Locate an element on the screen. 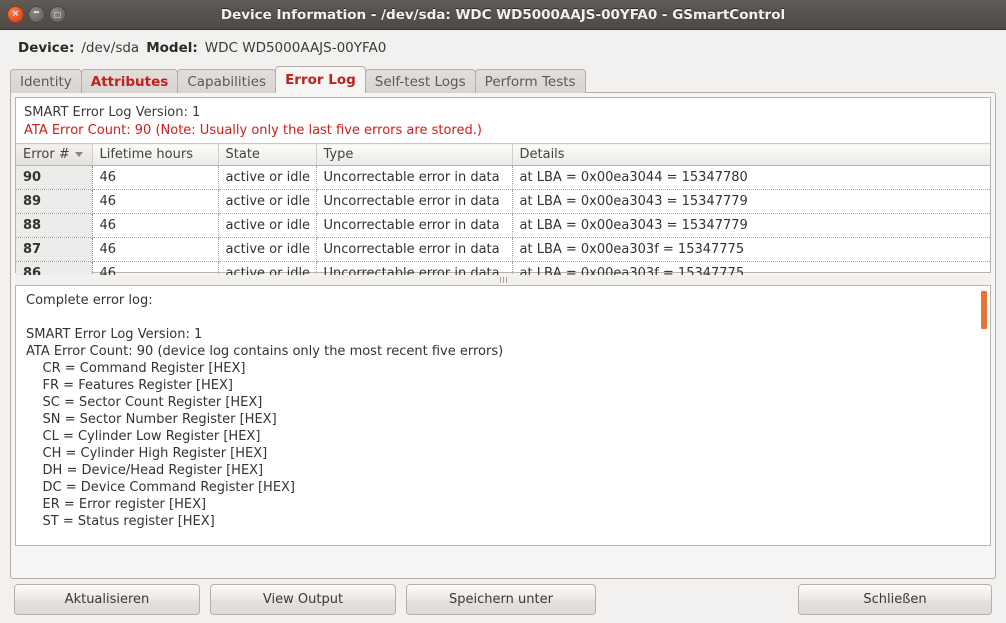 This screenshot has height=623, width=1006. column-header-type: Type is located at coordinates (414, 154).